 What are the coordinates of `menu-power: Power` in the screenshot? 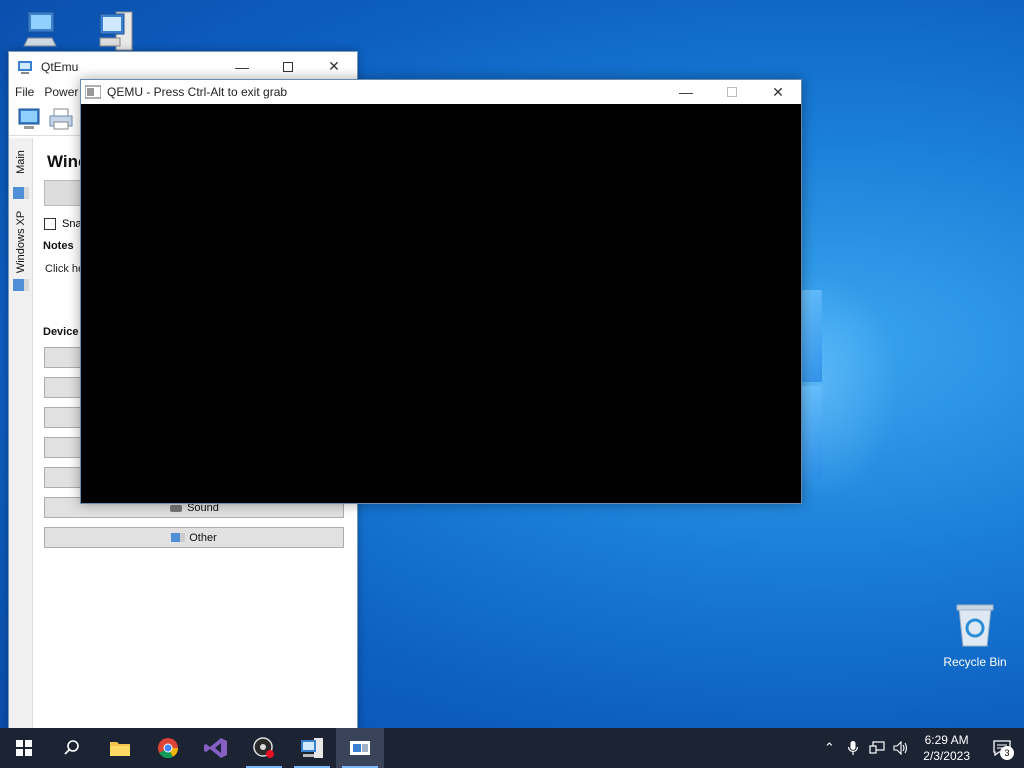 It's located at (61, 92).